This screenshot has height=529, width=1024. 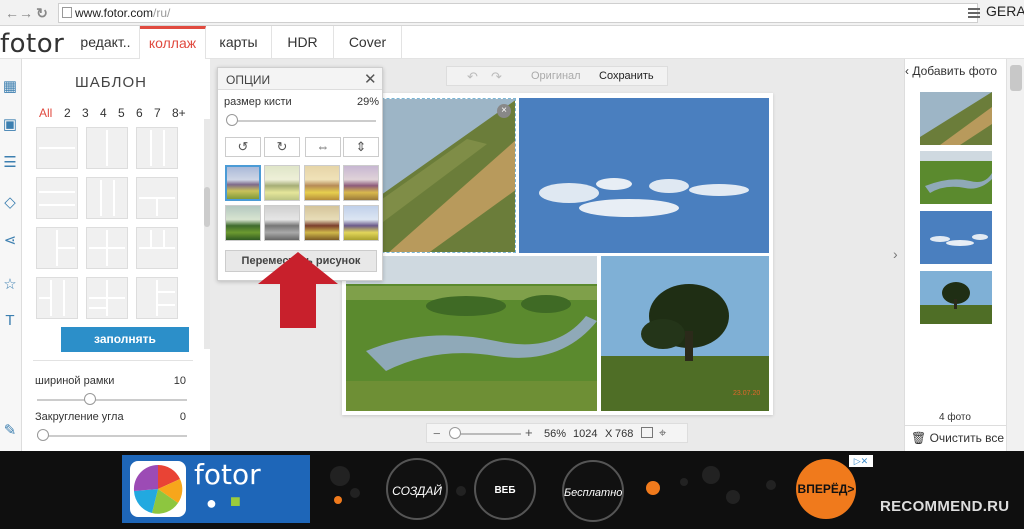 I want to click on collage-photo-sky, so click(x=644, y=175).